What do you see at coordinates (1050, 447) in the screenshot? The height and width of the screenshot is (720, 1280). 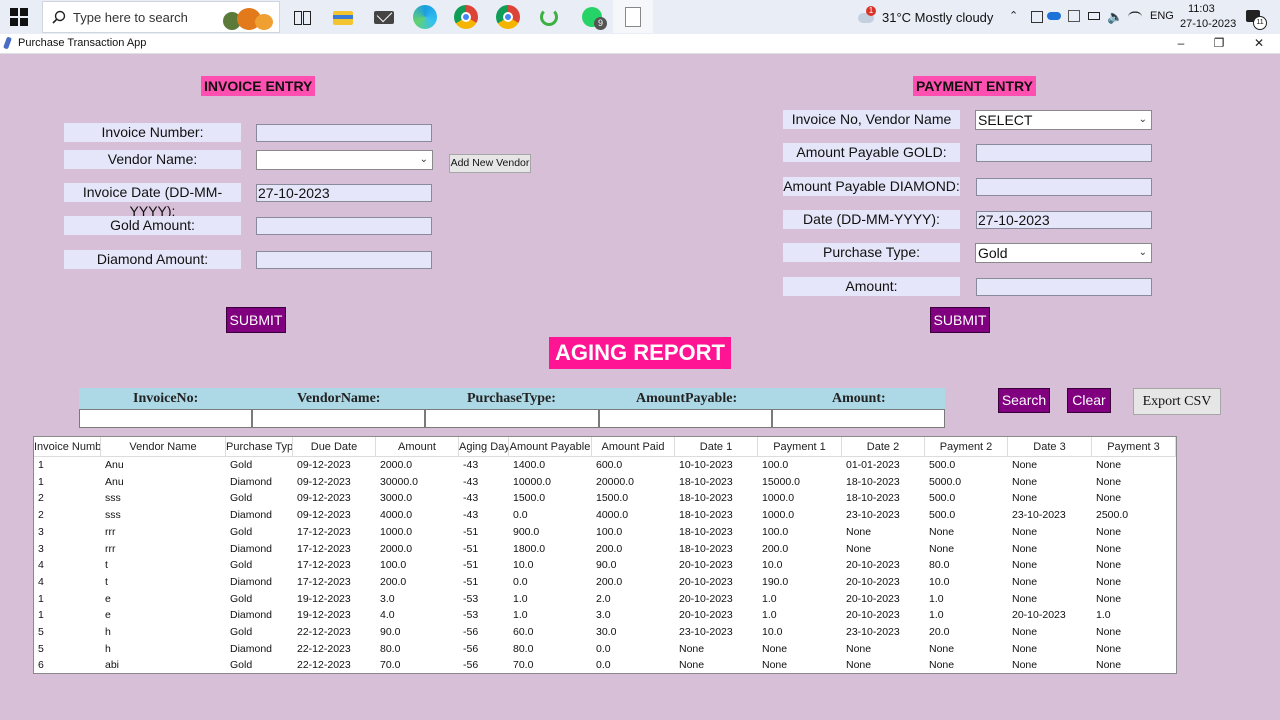 I see `column-header: Date 3` at bounding box center [1050, 447].